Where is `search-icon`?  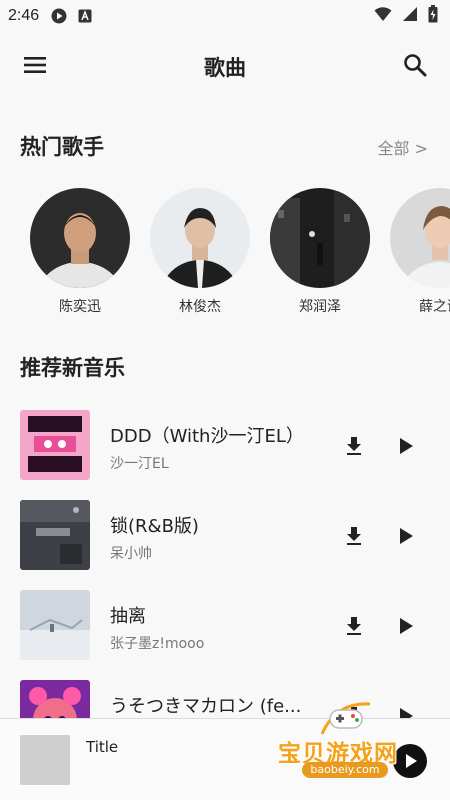 search-icon is located at coordinates (415, 65).